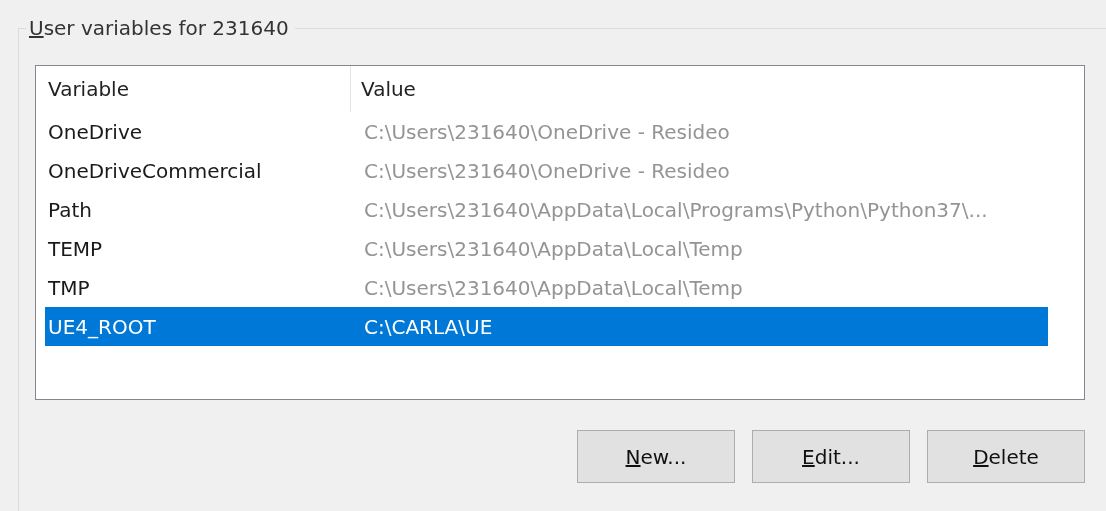 The width and height of the screenshot is (1106, 511). What do you see at coordinates (70, 209) in the screenshot?
I see `table-cell-text: Path` at bounding box center [70, 209].